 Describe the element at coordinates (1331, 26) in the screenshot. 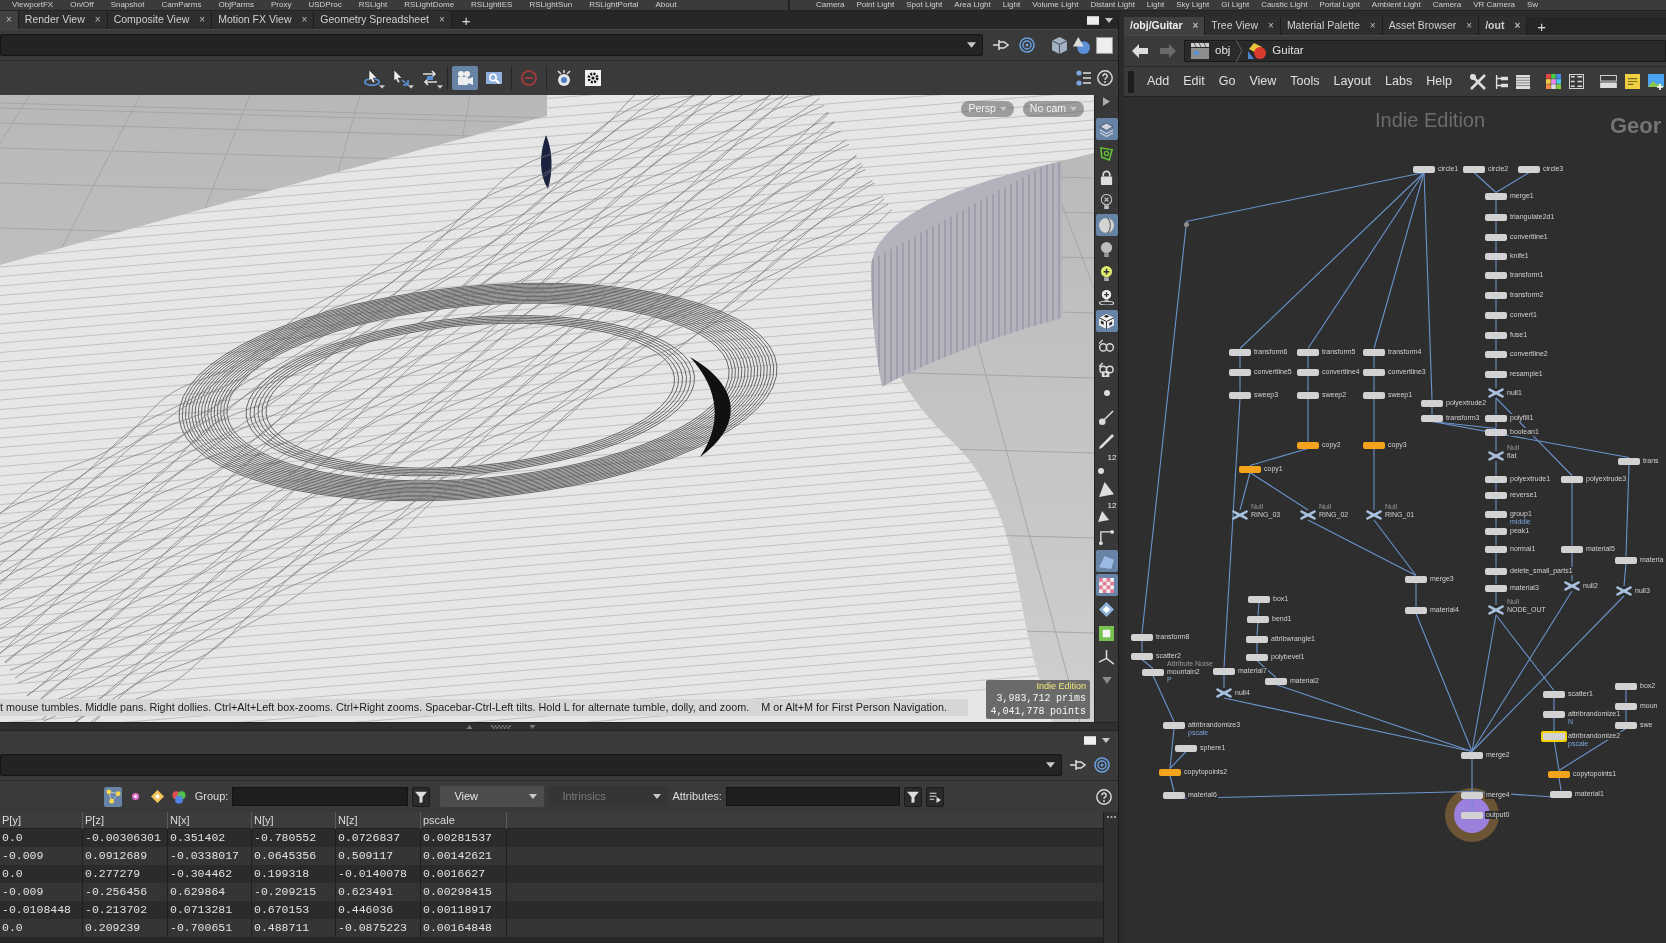

I see `tab: Material Palette ×` at that location.